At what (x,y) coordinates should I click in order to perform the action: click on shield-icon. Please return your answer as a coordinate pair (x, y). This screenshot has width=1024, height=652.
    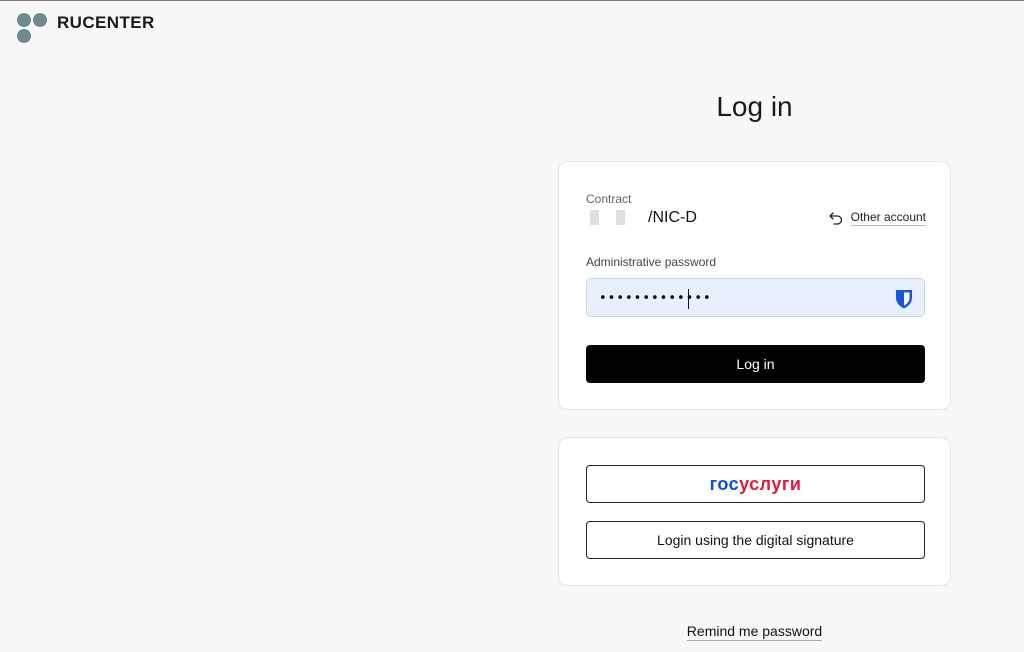
    Looking at the image, I should click on (904, 299).